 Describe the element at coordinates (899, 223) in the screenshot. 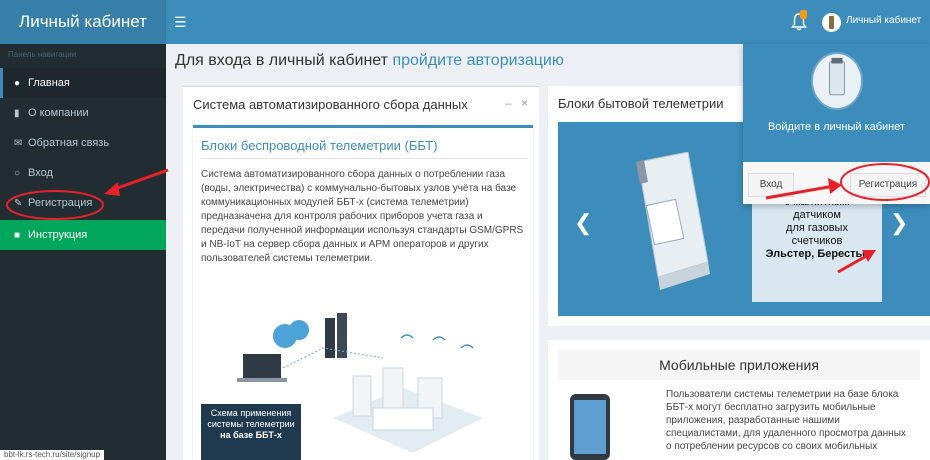

I see `carousel-next-icon: ❯` at that location.